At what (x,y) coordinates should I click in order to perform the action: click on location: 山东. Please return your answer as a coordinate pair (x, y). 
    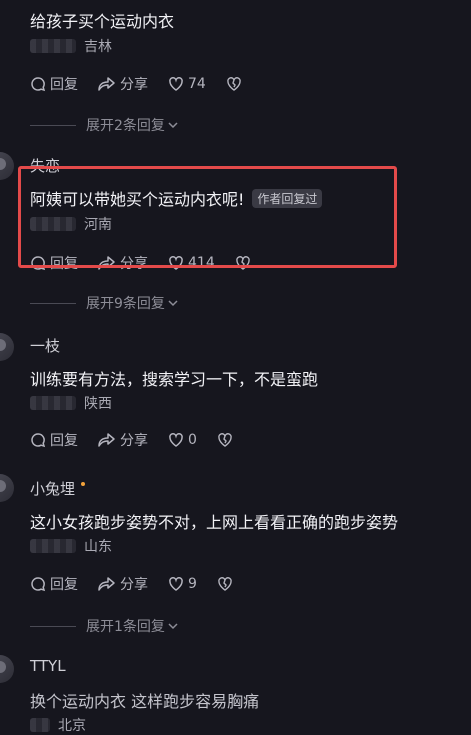
    Looking at the image, I should click on (98, 547).